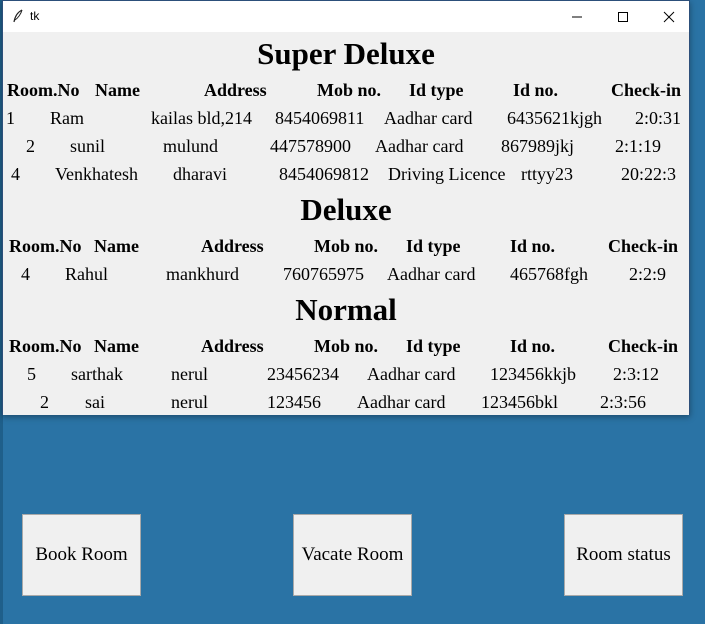 This screenshot has width=705, height=624. What do you see at coordinates (658, 118) in the screenshot?
I see `cell-check-in: 2:0:31` at bounding box center [658, 118].